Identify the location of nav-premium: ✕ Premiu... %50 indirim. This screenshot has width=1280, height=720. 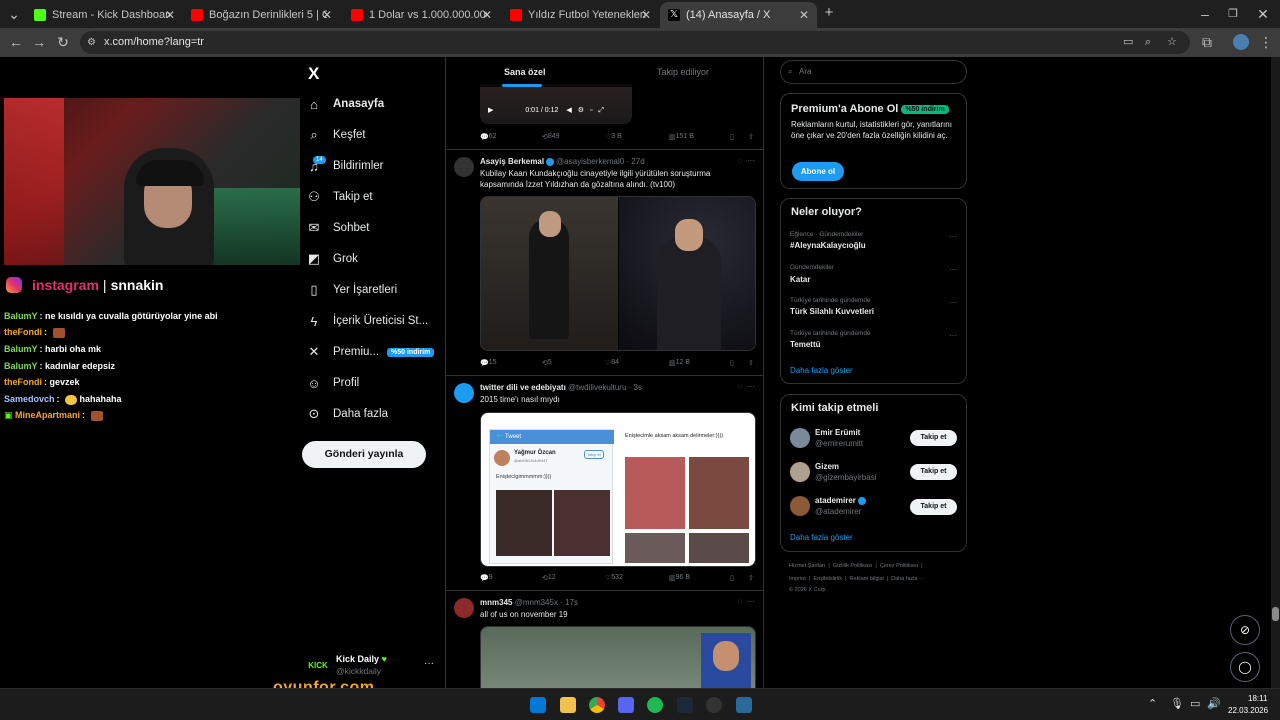
(370, 352).